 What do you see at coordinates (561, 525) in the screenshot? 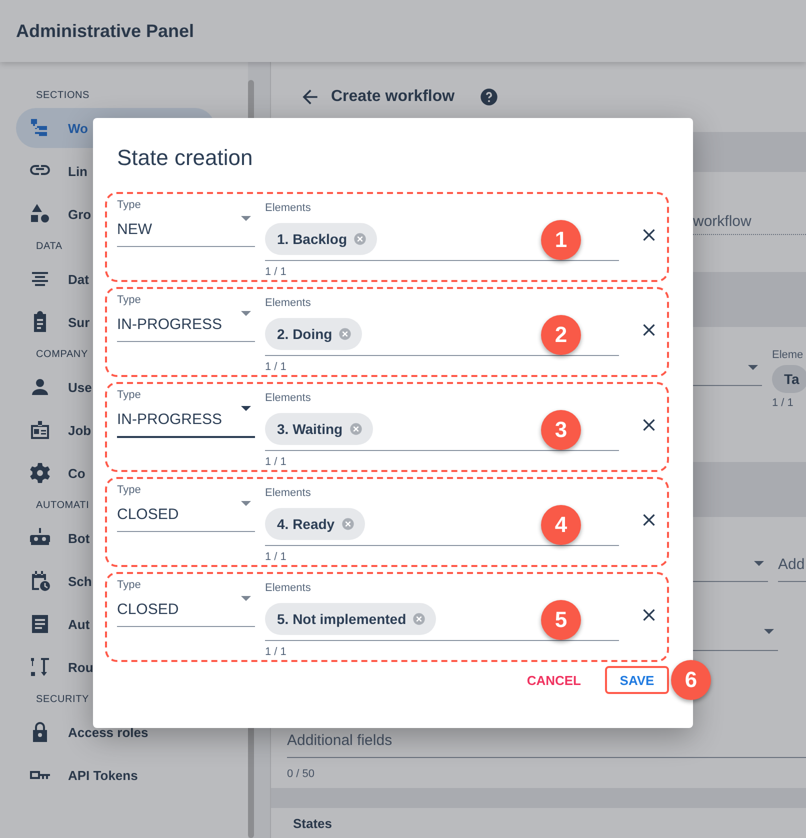
I see `step-marker: 4` at bounding box center [561, 525].